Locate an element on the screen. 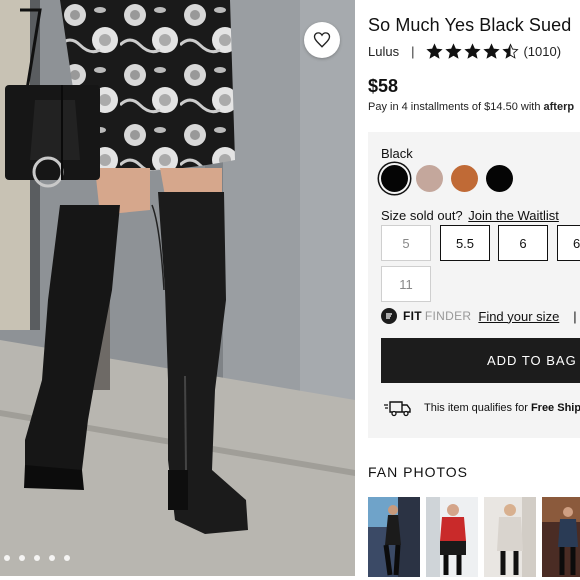 The image size is (580, 580). fit-finder-row: FIT FINDER Find your size | is located at coordinates (479, 316).